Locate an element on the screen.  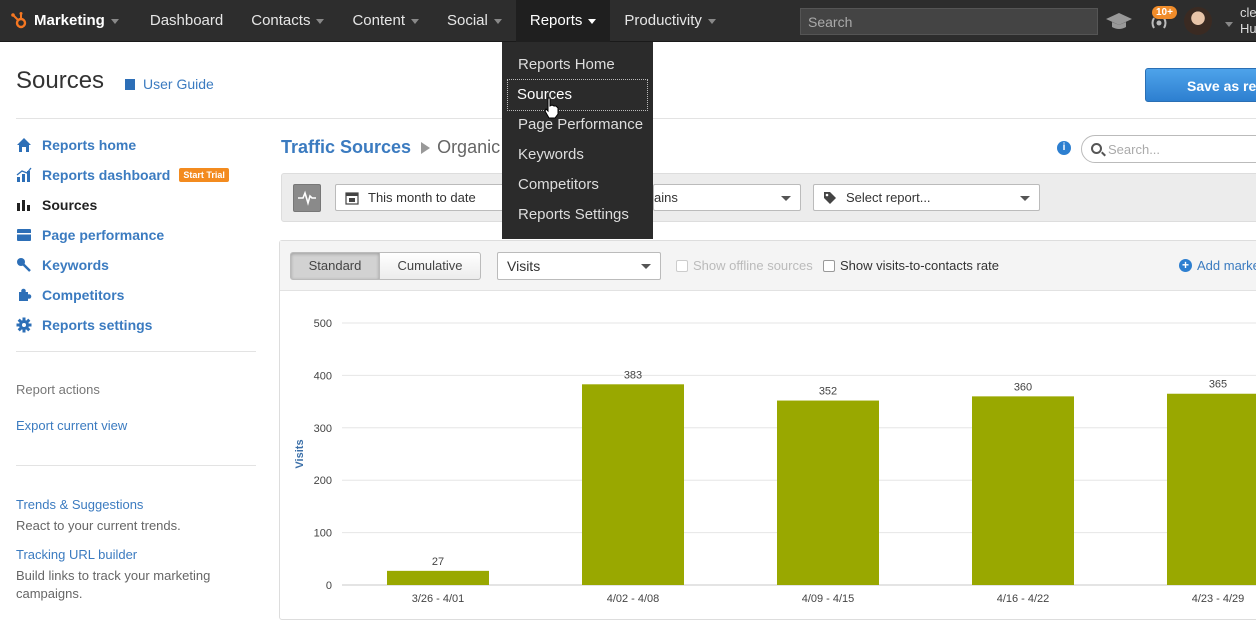
info-icon: i is located at coordinates (1064, 148).